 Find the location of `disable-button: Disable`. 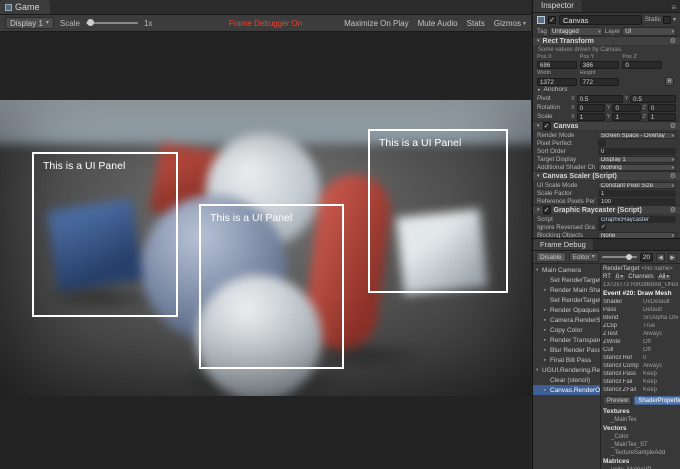

disable-button: Disable is located at coordinates (551, 257).